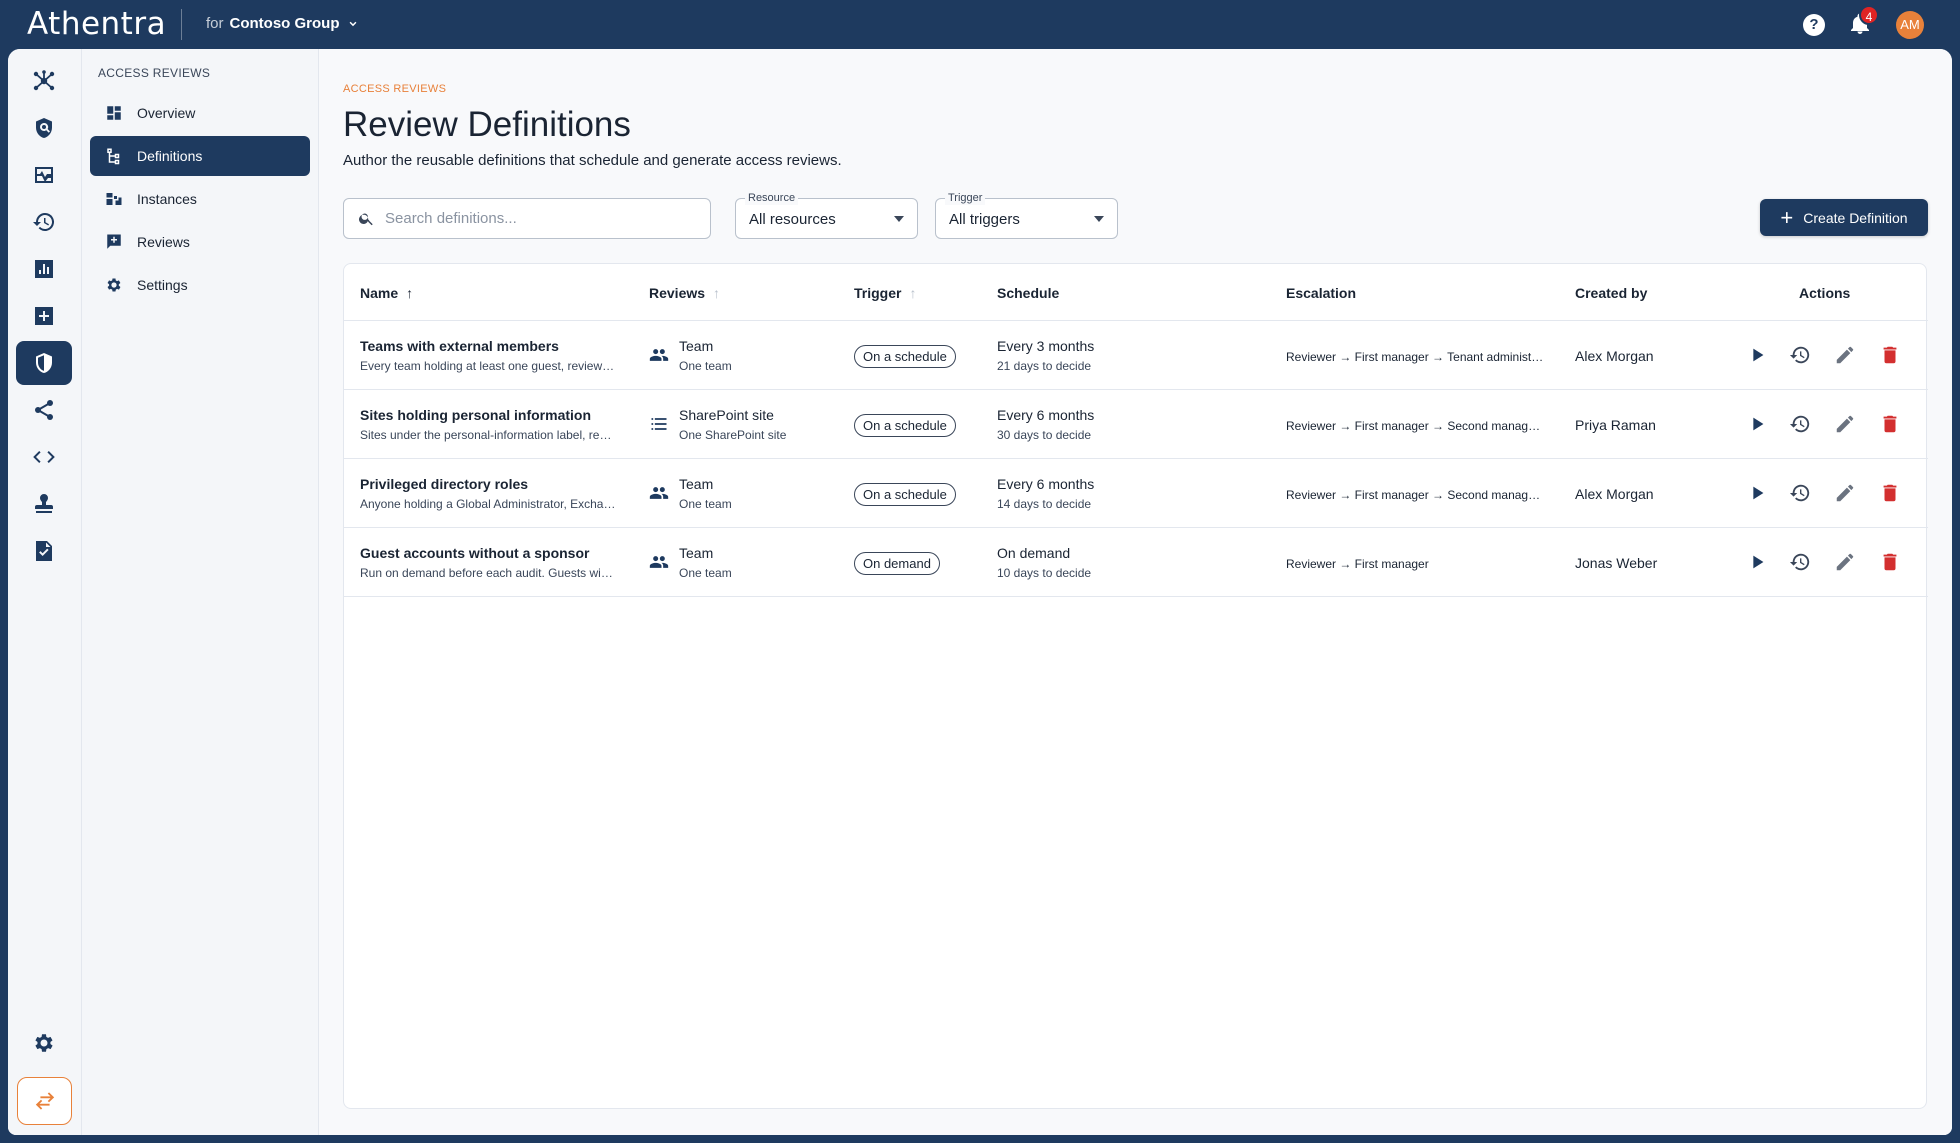 This screenshot has height=1143, width=1960. Describe the element at coordinates (44, 457) in the screenshot. I see `rail-item-developer` at that location.